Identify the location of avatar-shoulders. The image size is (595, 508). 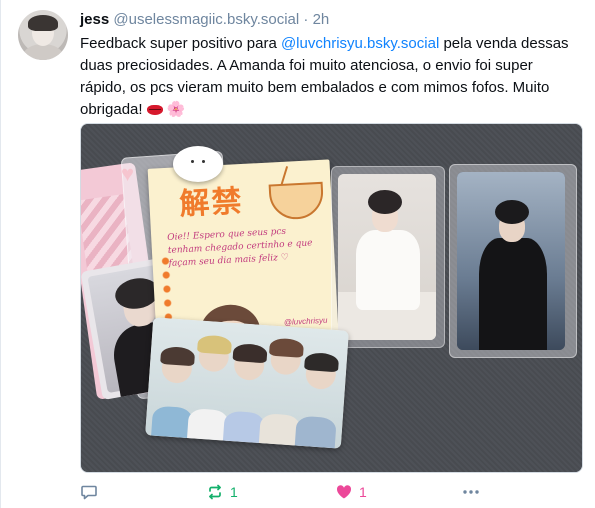
(43, 52).